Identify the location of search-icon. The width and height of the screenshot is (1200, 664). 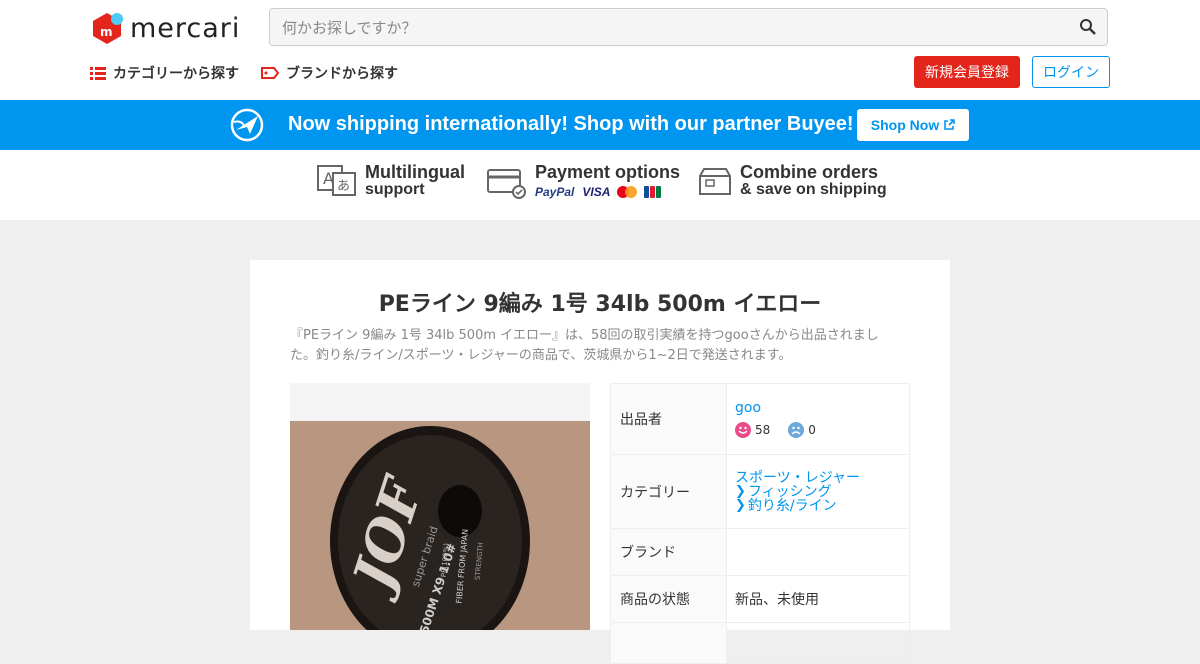
(1088, 29).